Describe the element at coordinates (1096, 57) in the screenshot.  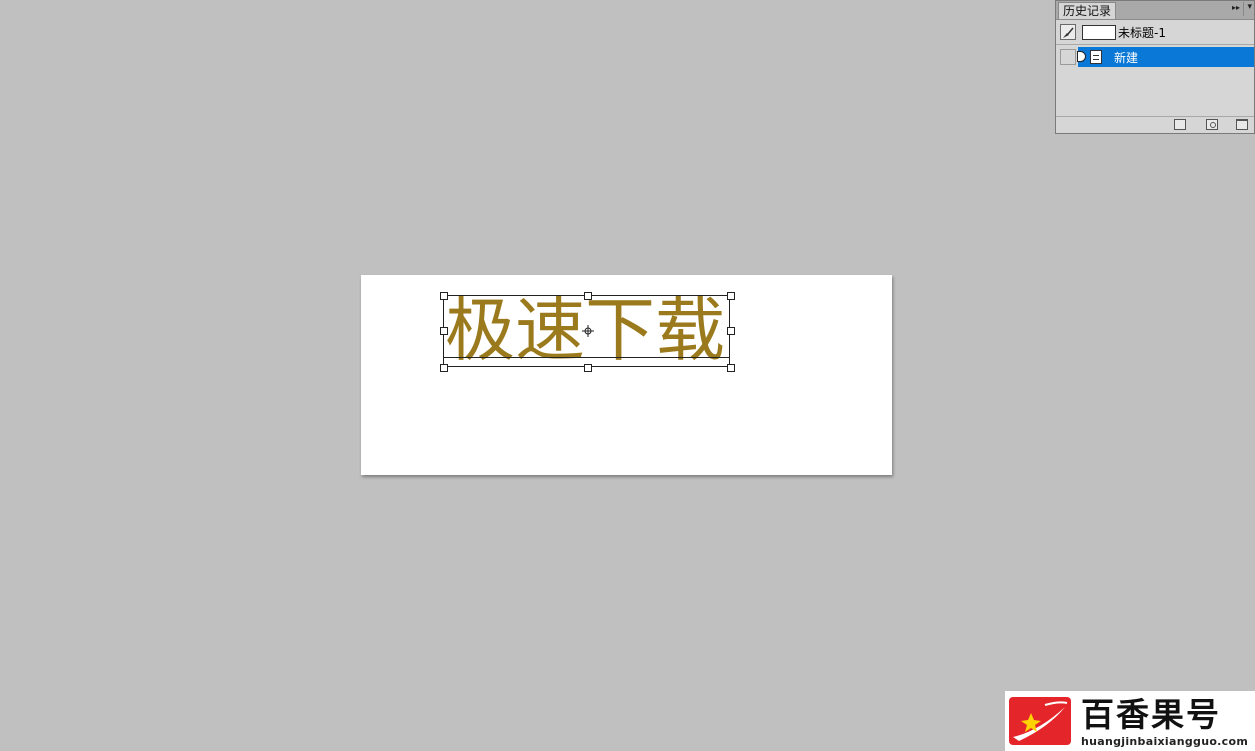
I see `new-document-icon` at that location.